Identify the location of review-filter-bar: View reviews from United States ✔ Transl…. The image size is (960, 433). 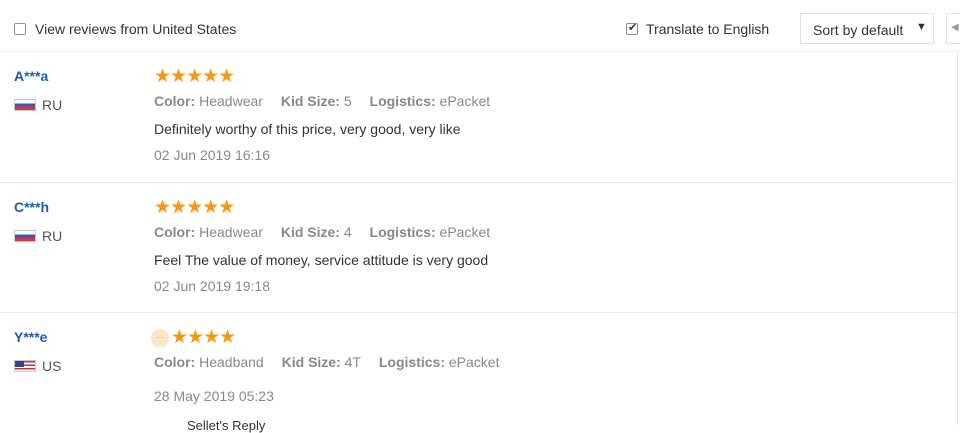
(480, 26).